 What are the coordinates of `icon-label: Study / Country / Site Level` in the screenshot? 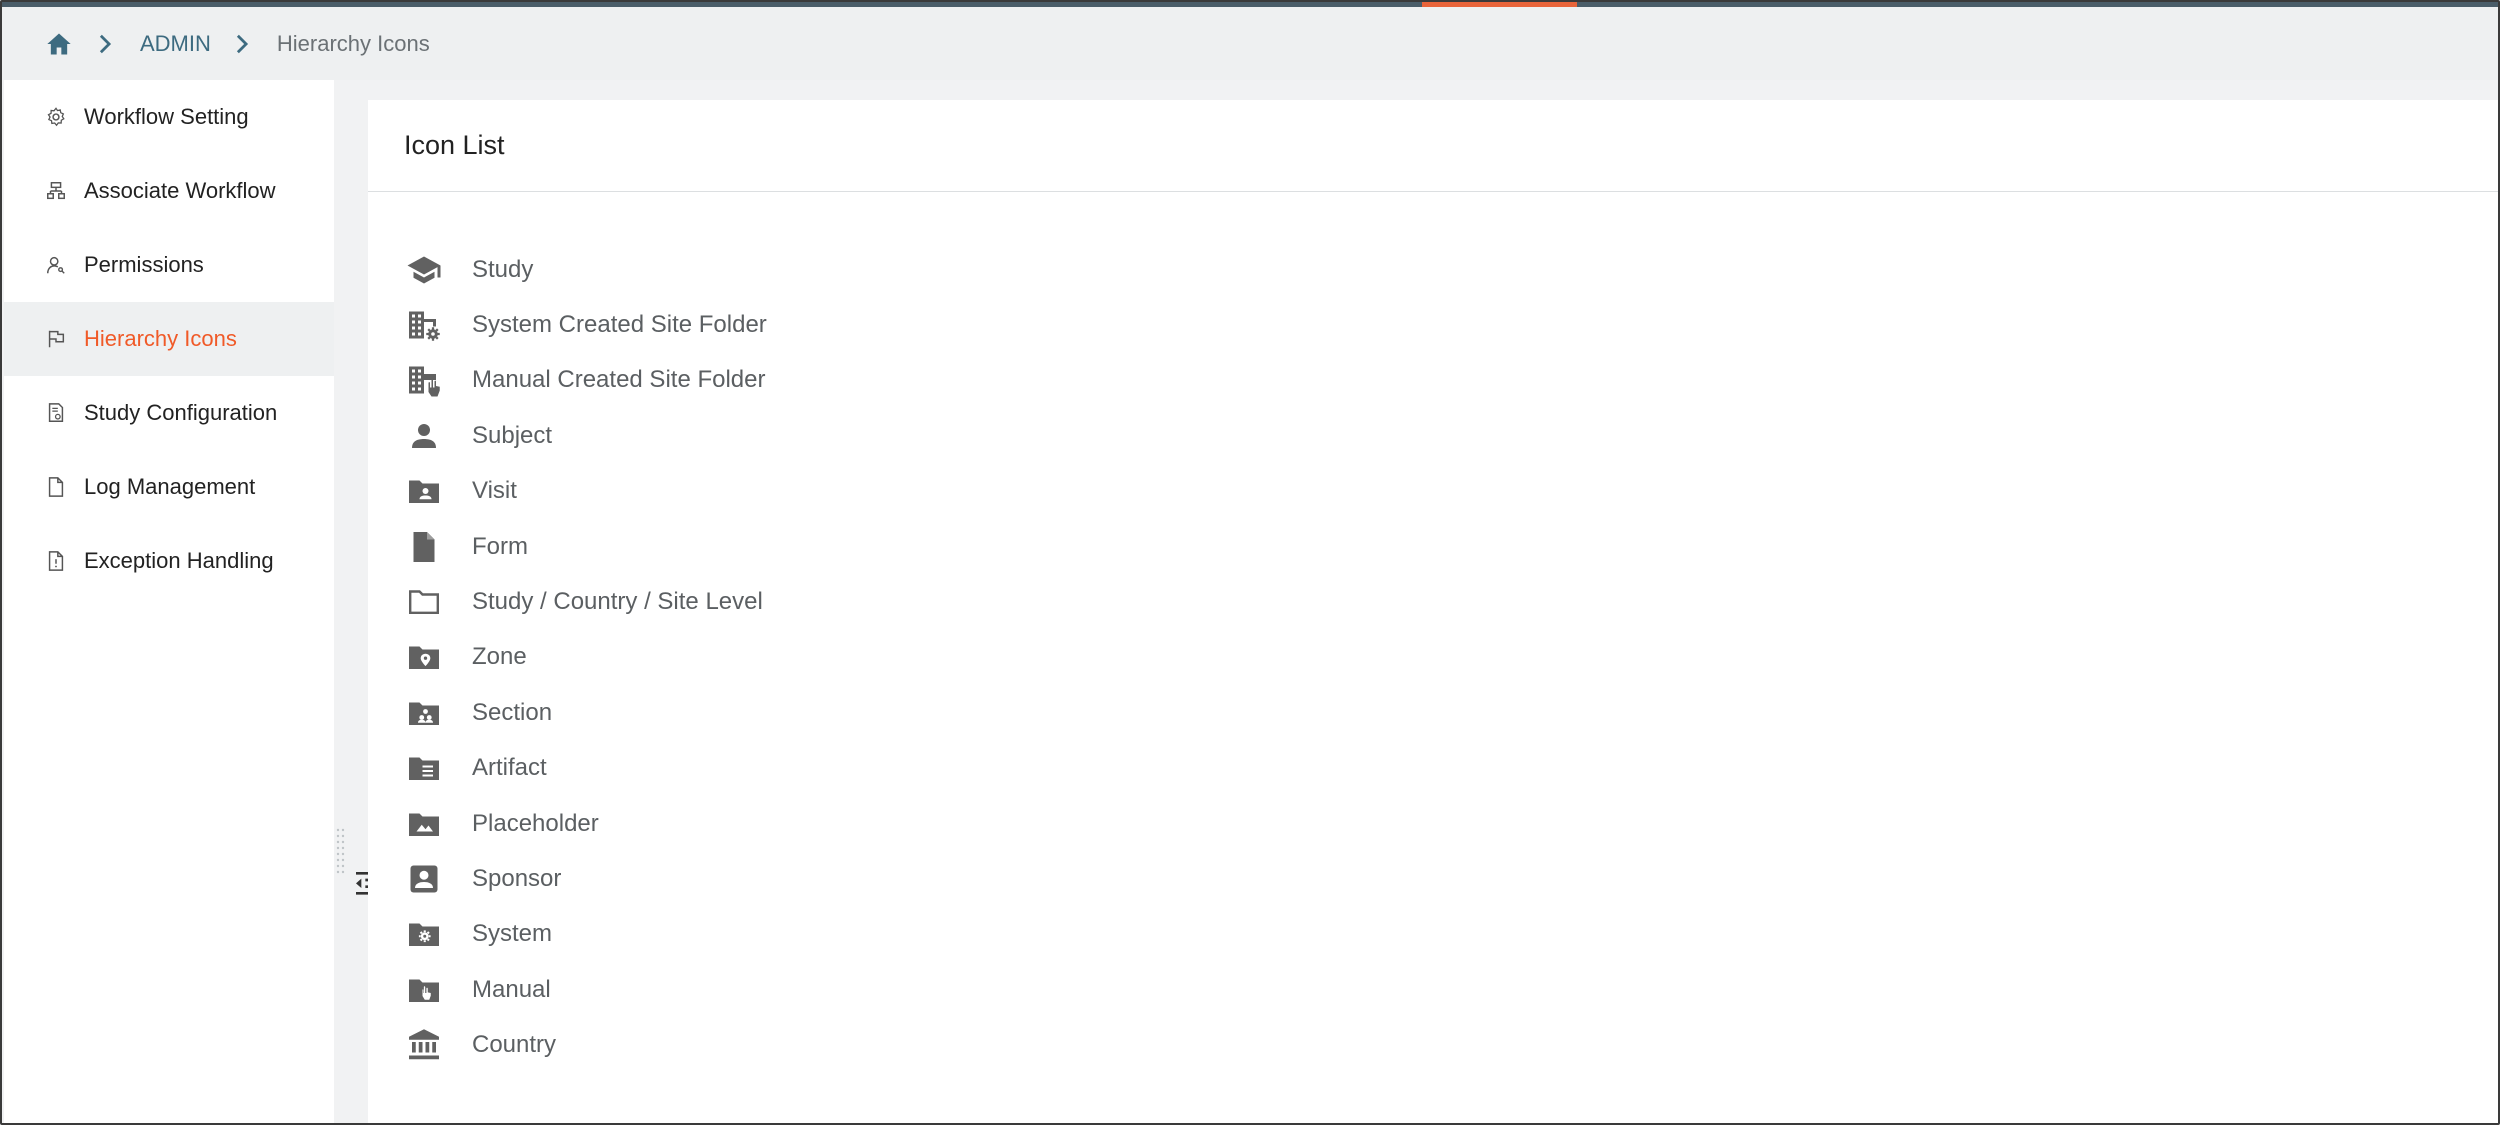 It's located at (617, 602).